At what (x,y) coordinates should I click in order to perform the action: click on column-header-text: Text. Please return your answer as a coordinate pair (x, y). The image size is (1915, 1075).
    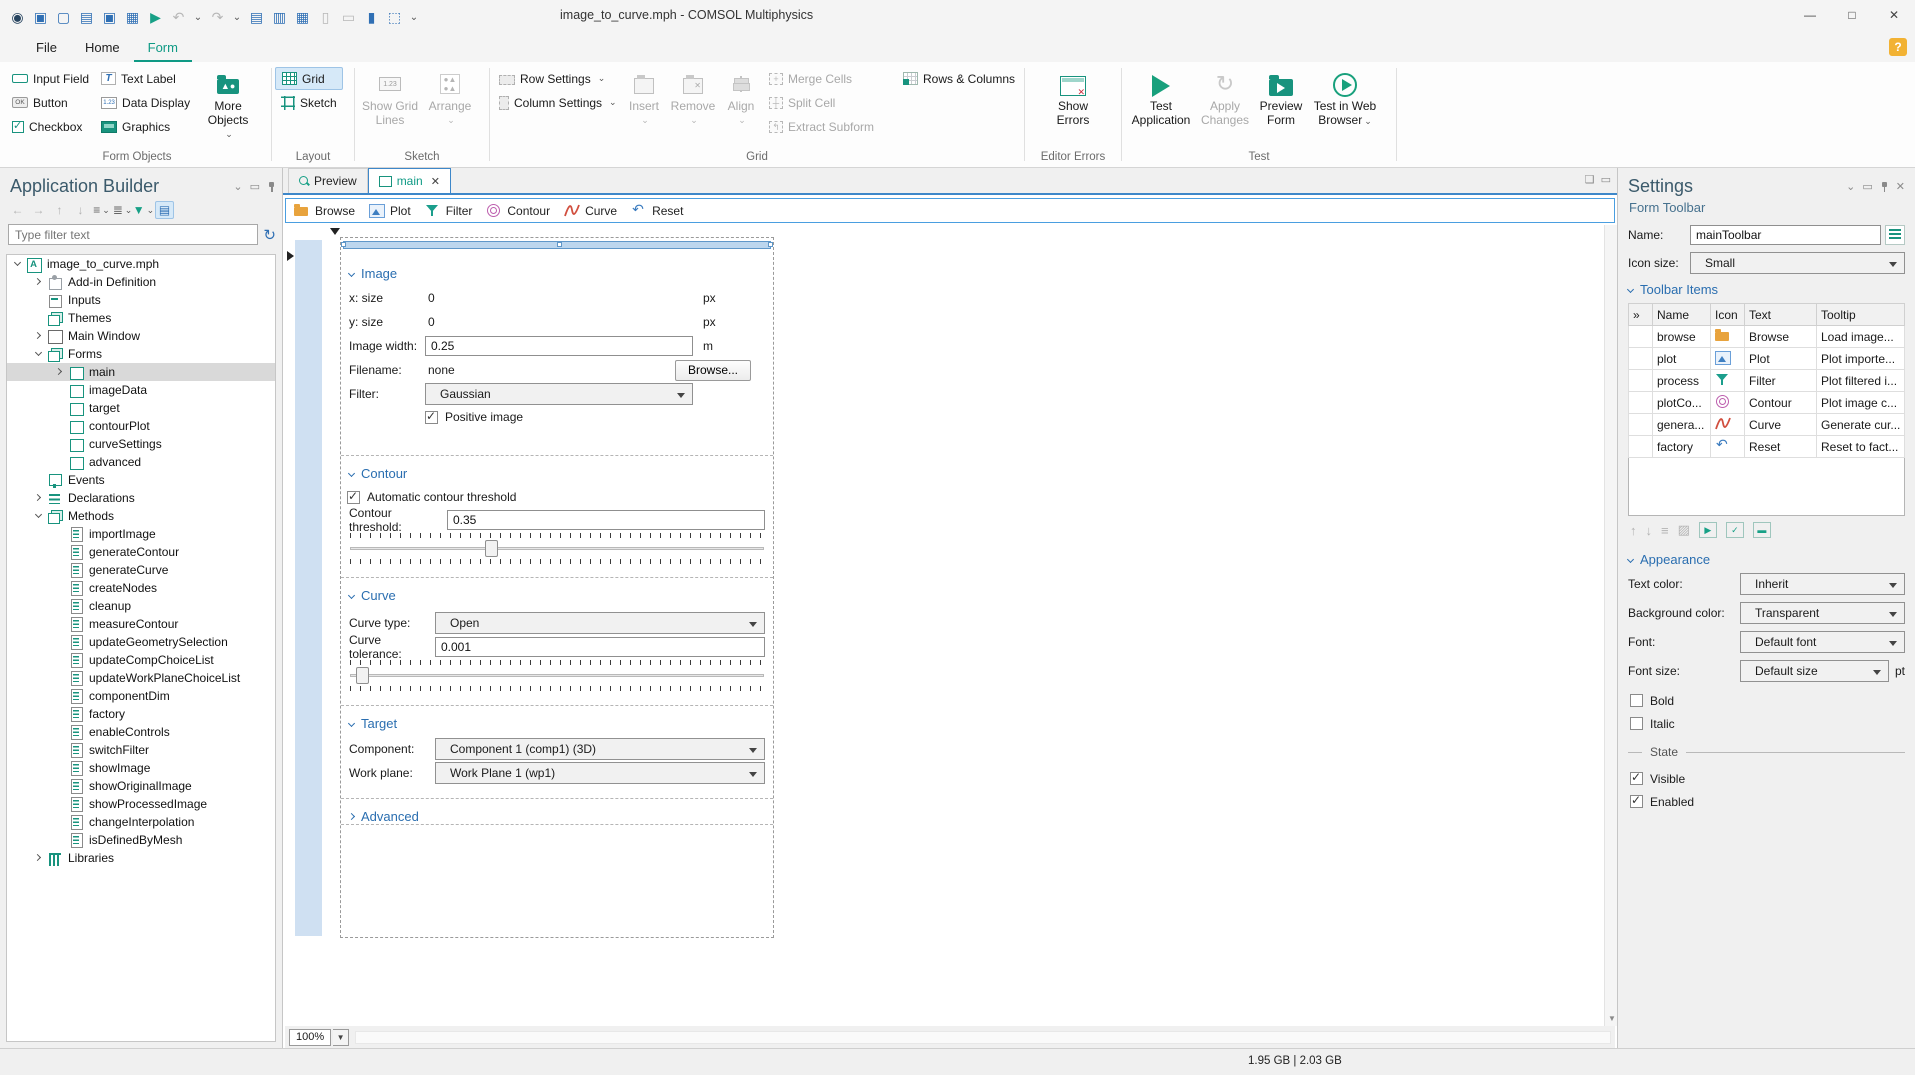
    Looking at the image, I should click on (1780, 314).